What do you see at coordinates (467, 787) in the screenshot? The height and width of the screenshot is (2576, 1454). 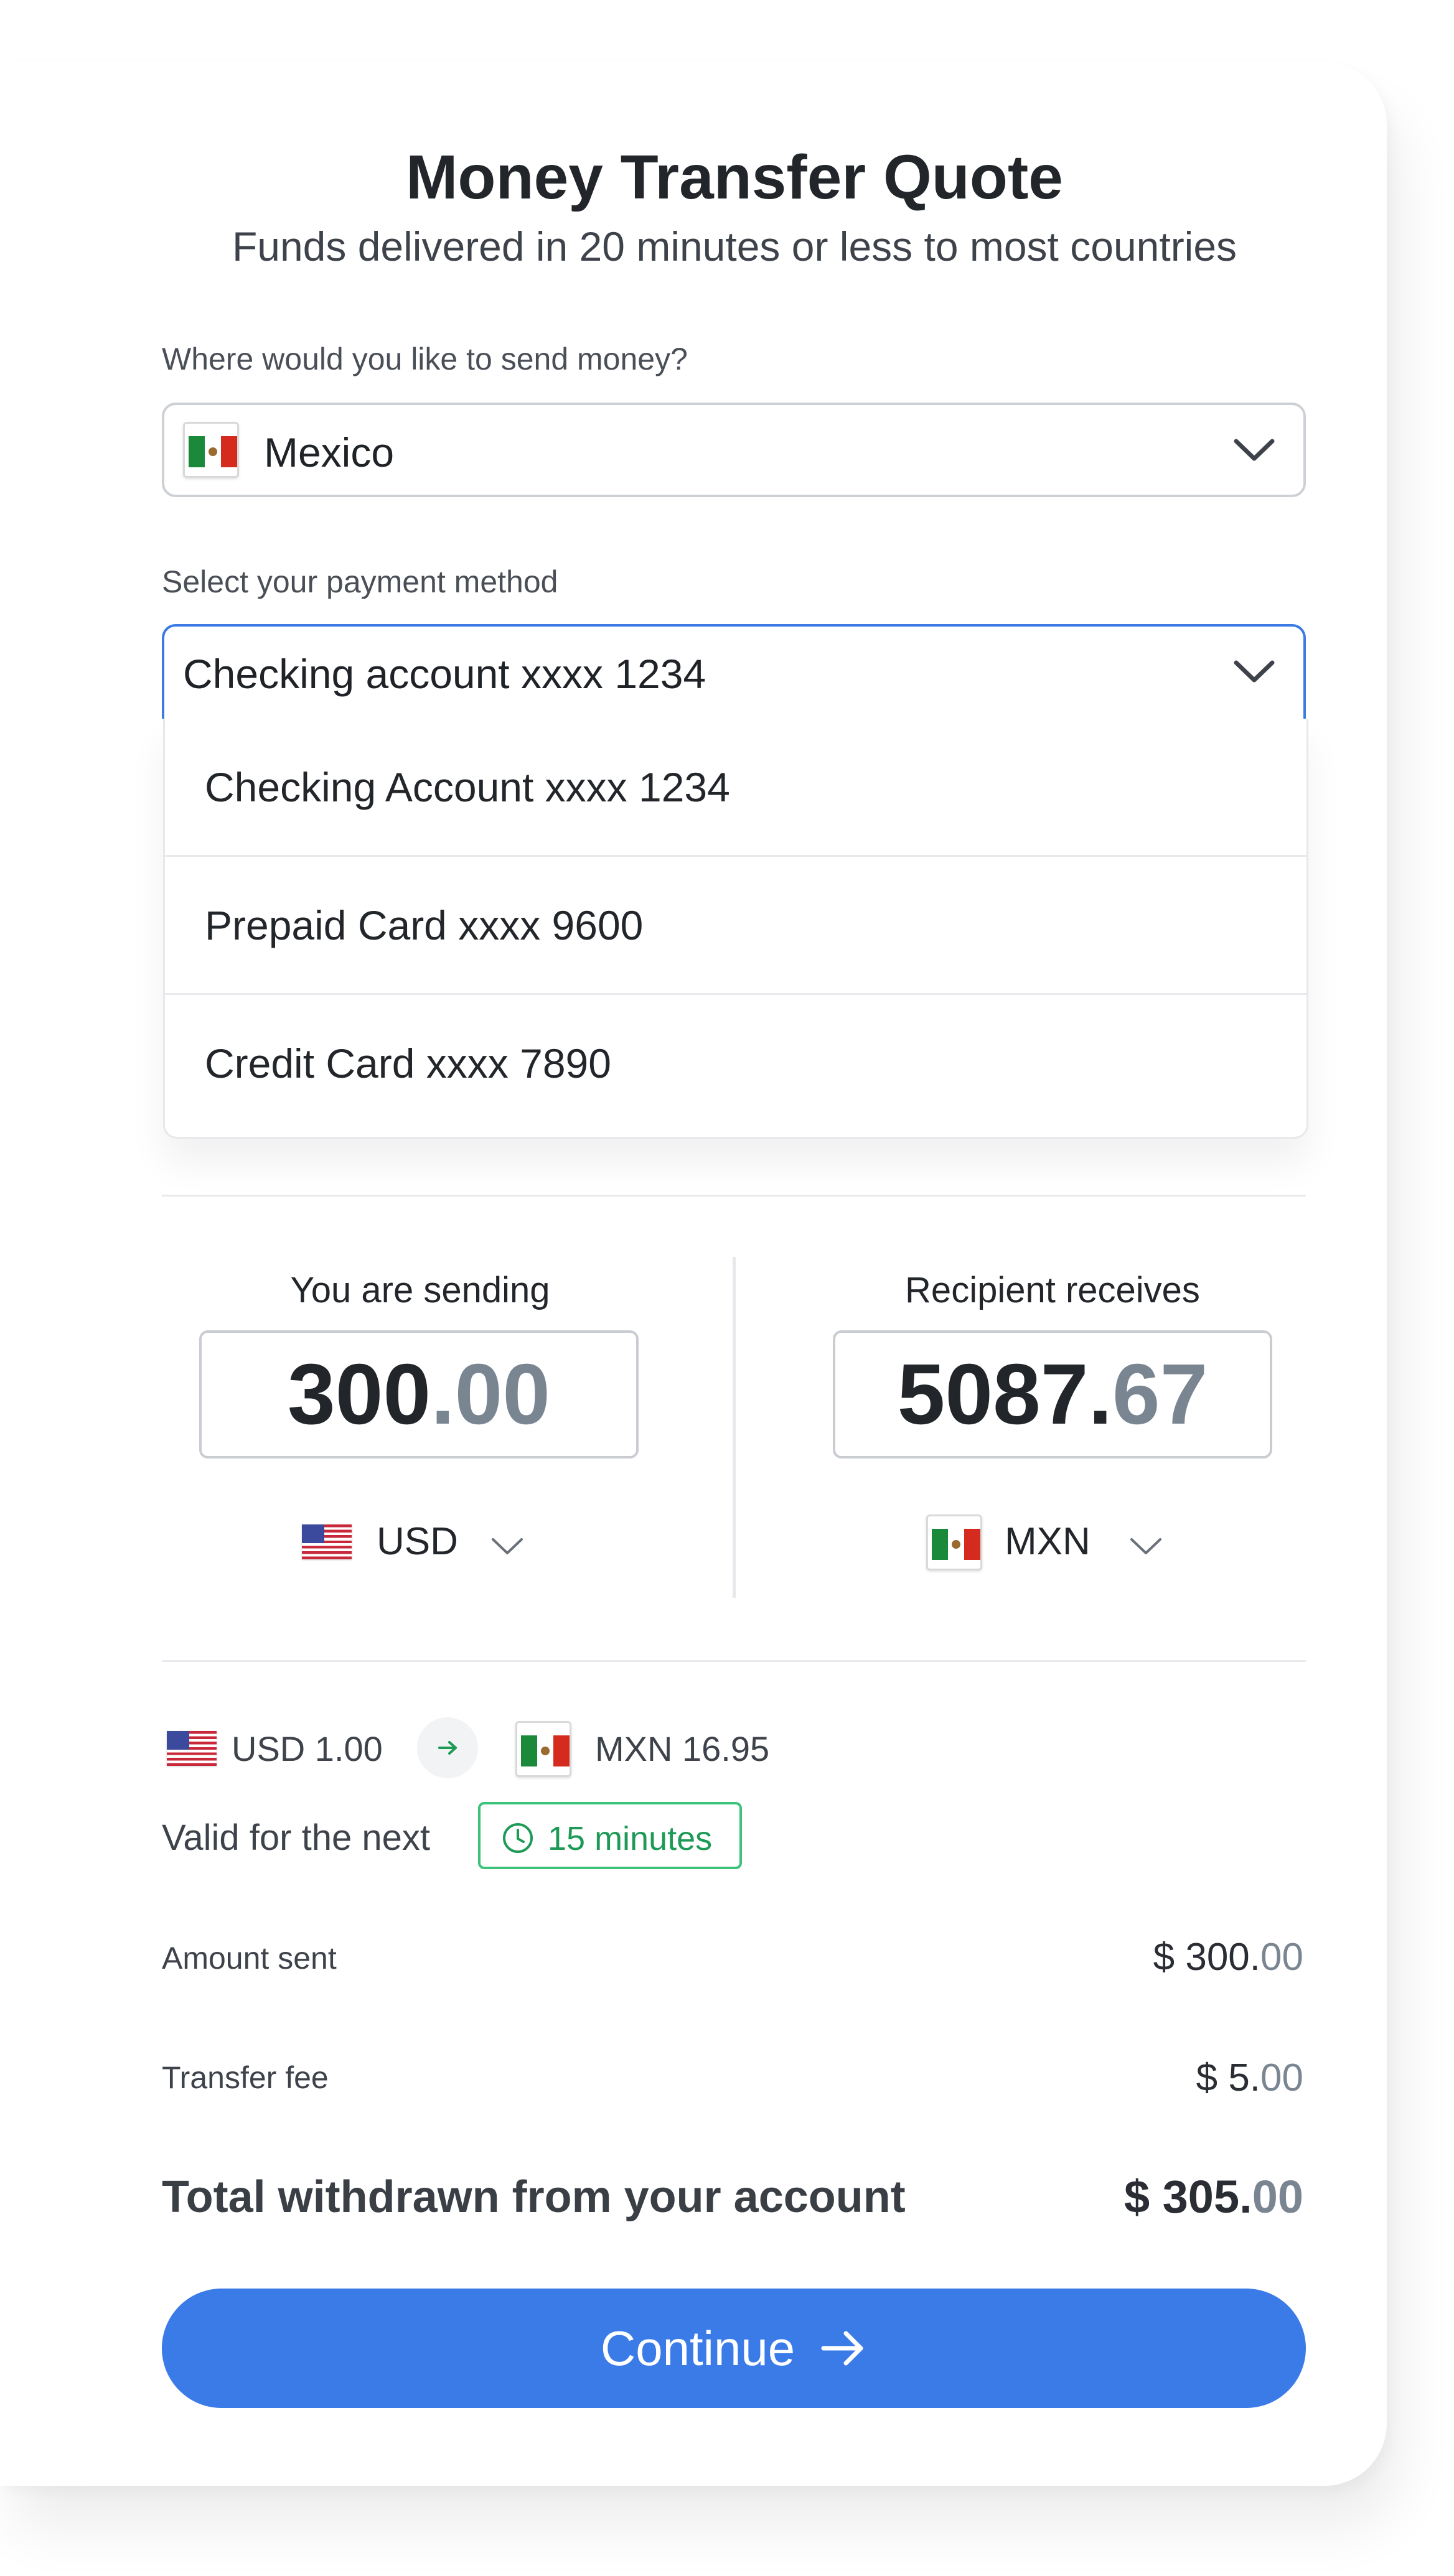 I see `payment-option-label: Checking Account xxxx 1234` at bounding box center [467, 787].